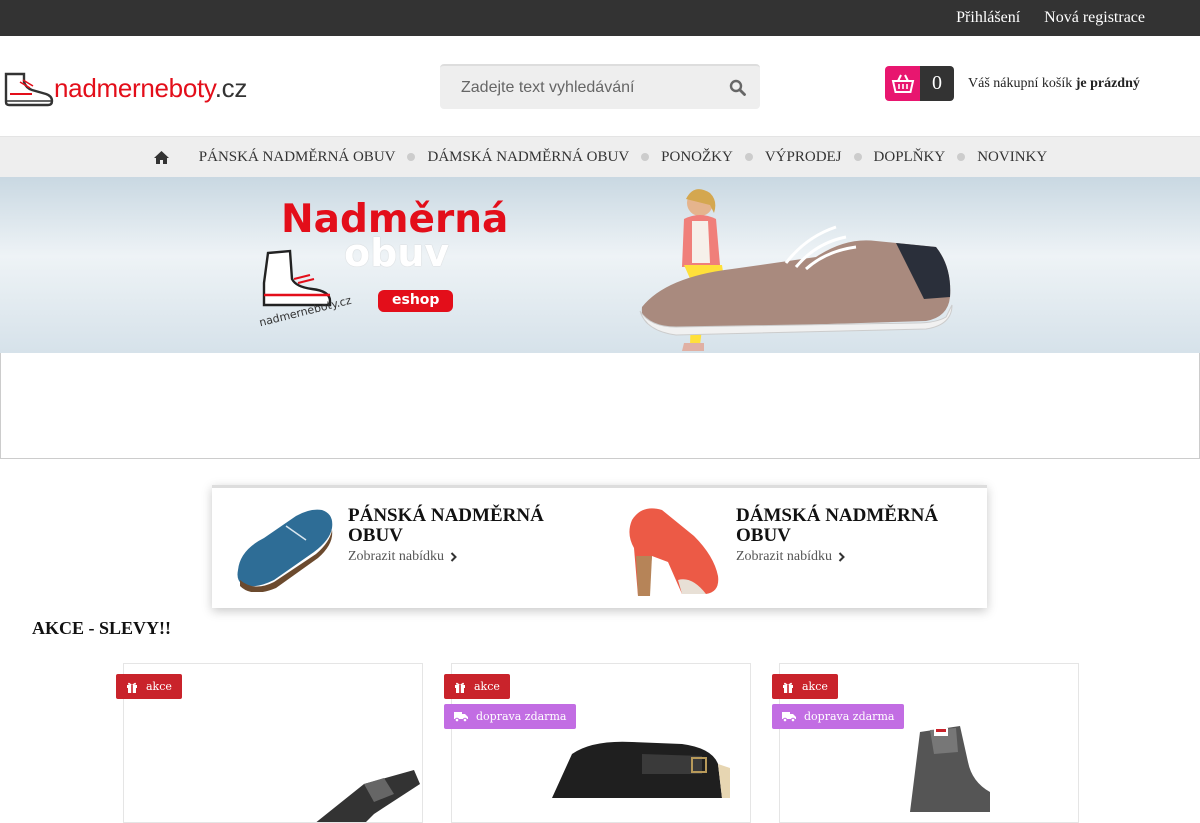  I want to click on category-mens: PÁNSKÁ NADMĚRNÁ OBUV Zobrazit nabídku, so click(396, 546).